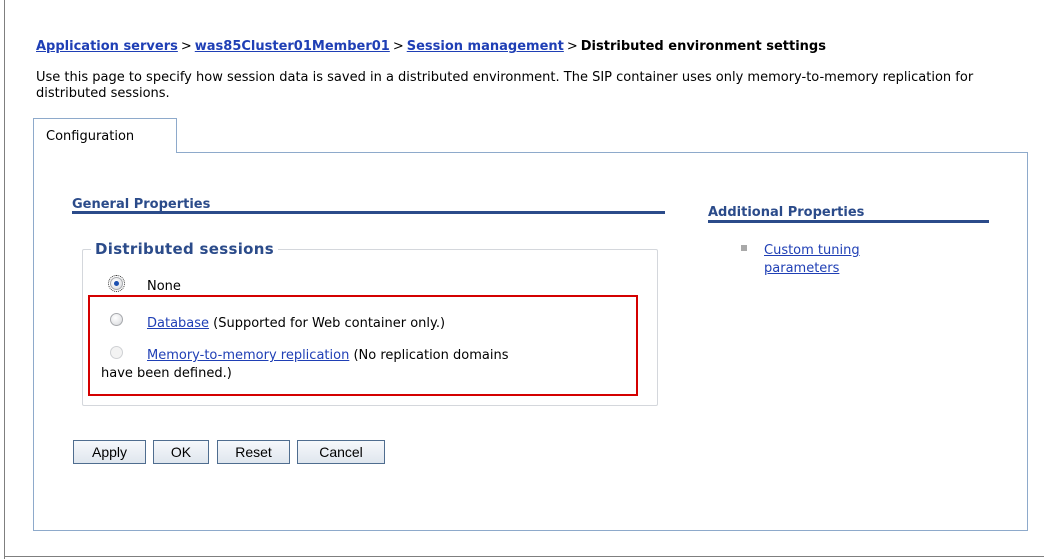  Describe the element at coordinates (341, 452) in the screenshot. I see `cancel-button: Cancel` at that location.